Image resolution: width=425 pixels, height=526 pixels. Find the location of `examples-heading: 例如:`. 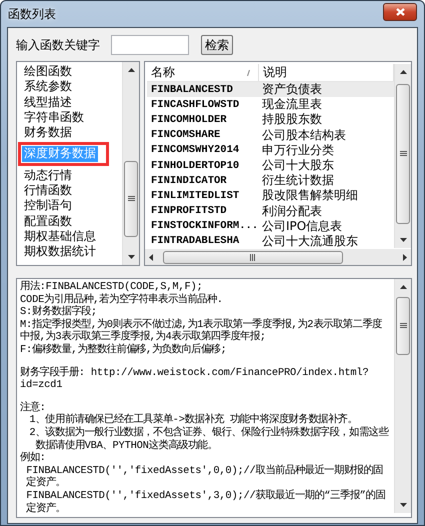

examples-heading: 例如: is located at coordinates (33, 458).